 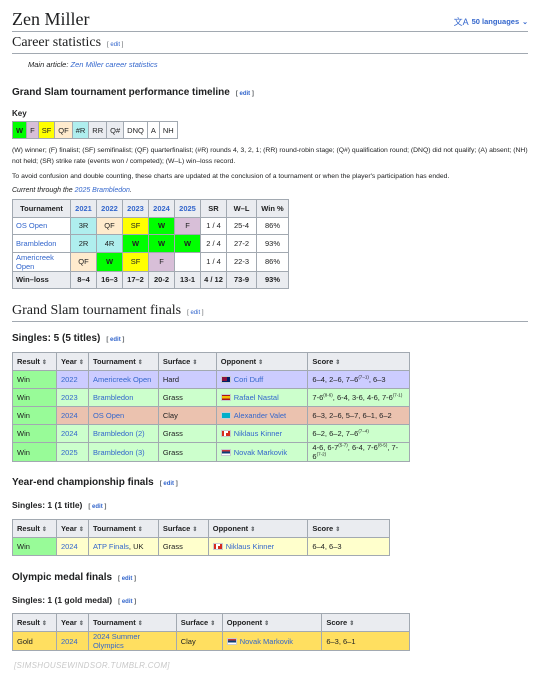 What do you see at coordinates (94, 130) in the screenshot?
I see `key-table: W F SF QF #R RR Q# DNQ A NH` at bounding box center [94, 130].